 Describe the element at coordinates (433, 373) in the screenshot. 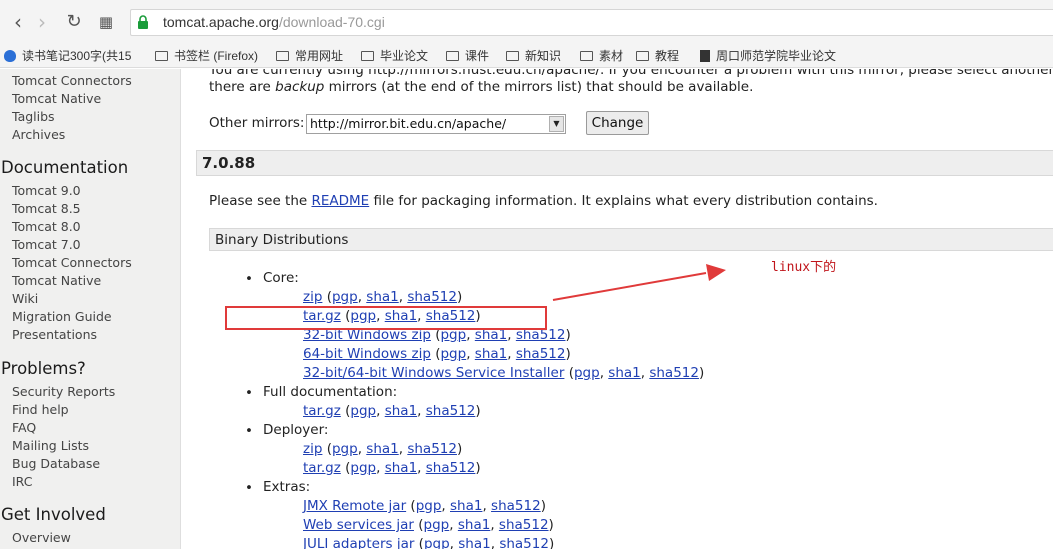

I see `core-installer-link: 32-bit/64-bit Windows Service Installer` at that location.